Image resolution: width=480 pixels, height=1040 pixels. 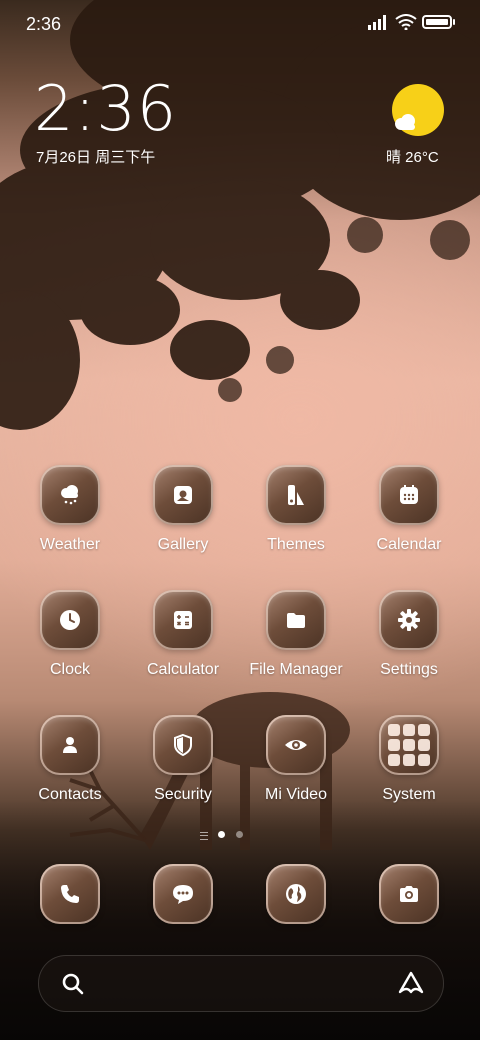 I want to click on app-calendar: Calendar, so click(x=409, y=515).